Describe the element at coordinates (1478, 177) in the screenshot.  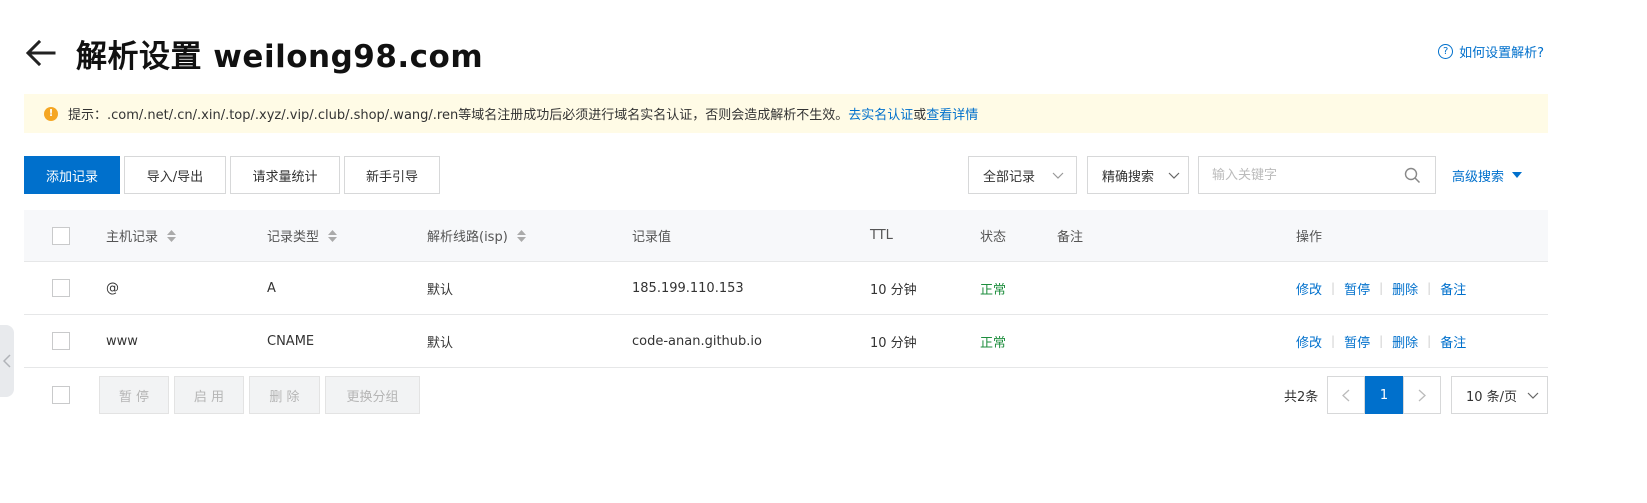
I see `advanced-search-label: 高级搜索` at that location.